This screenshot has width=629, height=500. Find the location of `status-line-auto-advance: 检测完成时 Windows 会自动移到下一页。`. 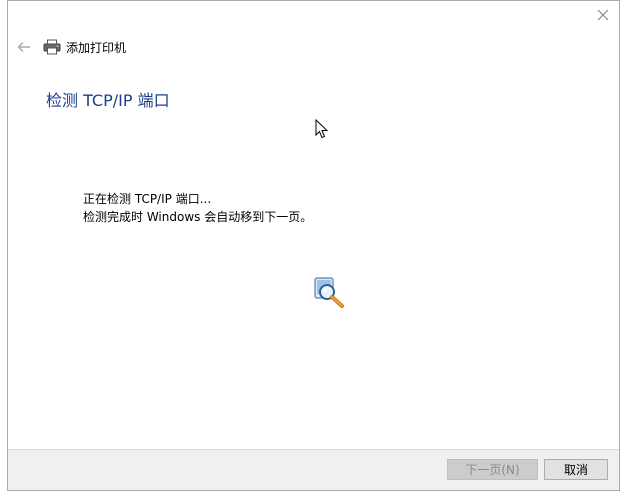

status-line-auto-advance: 检测完成时 Windows 会自动移到下一页。 is located at coordinates (198, 217).